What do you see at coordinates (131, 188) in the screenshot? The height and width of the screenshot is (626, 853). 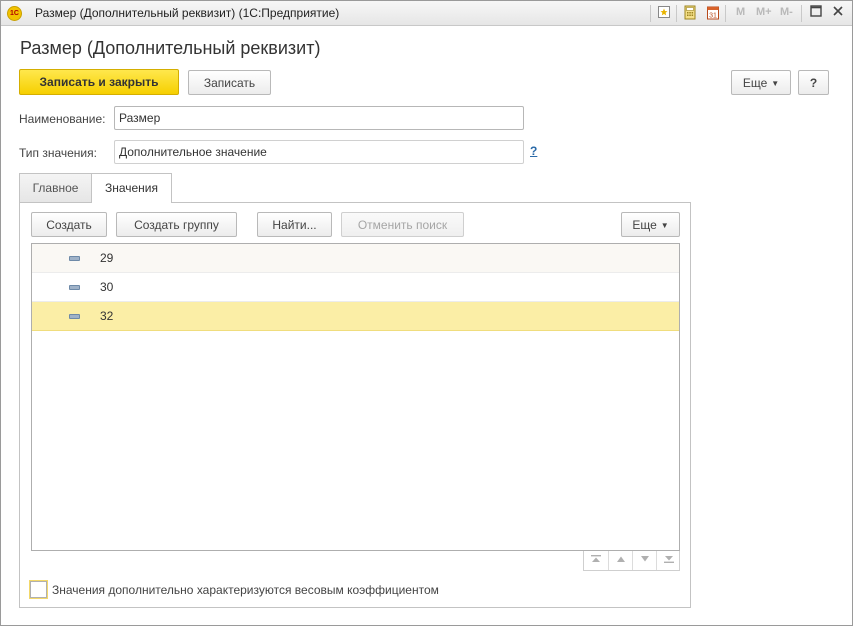 I see `tab-values: Значения` at bounding box center [131, 188].